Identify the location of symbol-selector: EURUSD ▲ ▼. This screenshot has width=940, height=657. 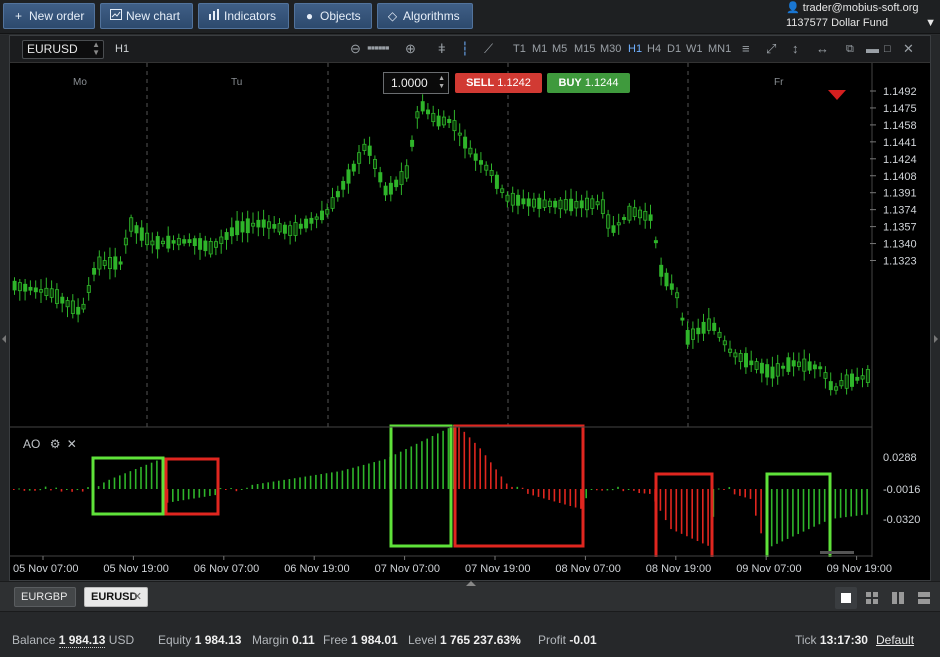
(63, 49).